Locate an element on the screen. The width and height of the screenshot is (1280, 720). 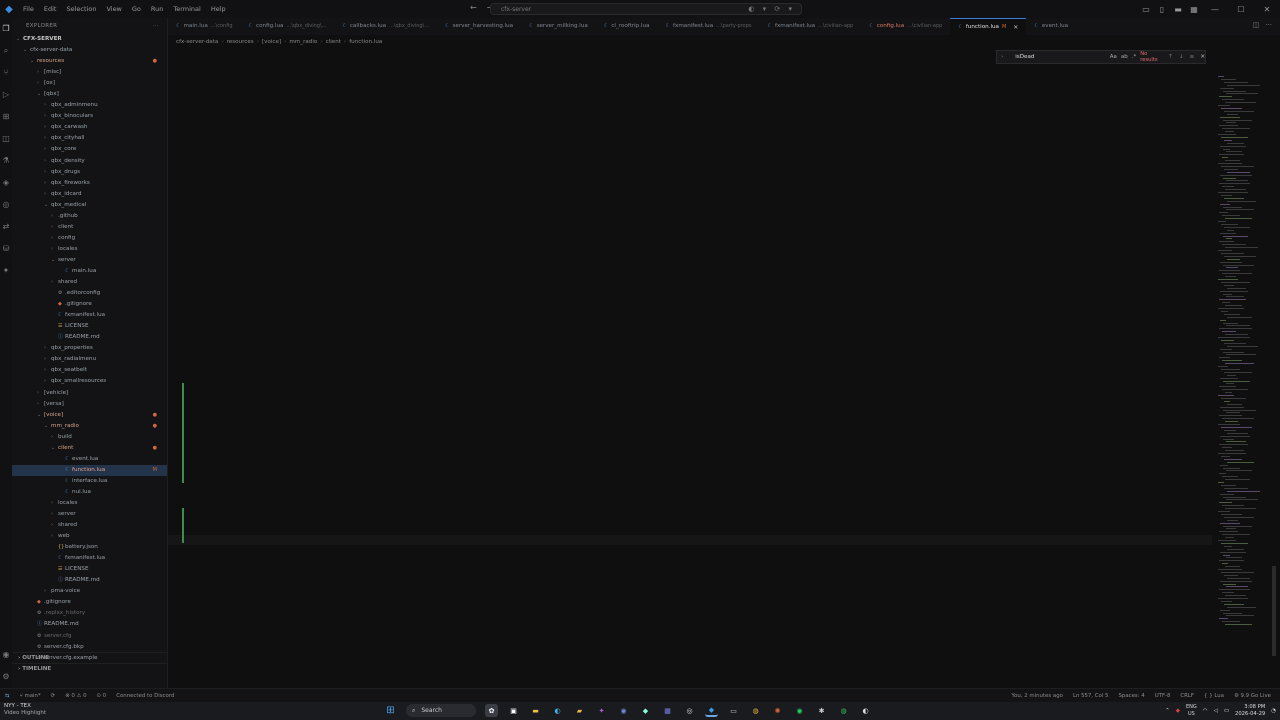
folder-item: › pma-voice is located at coordinates (89, 591).